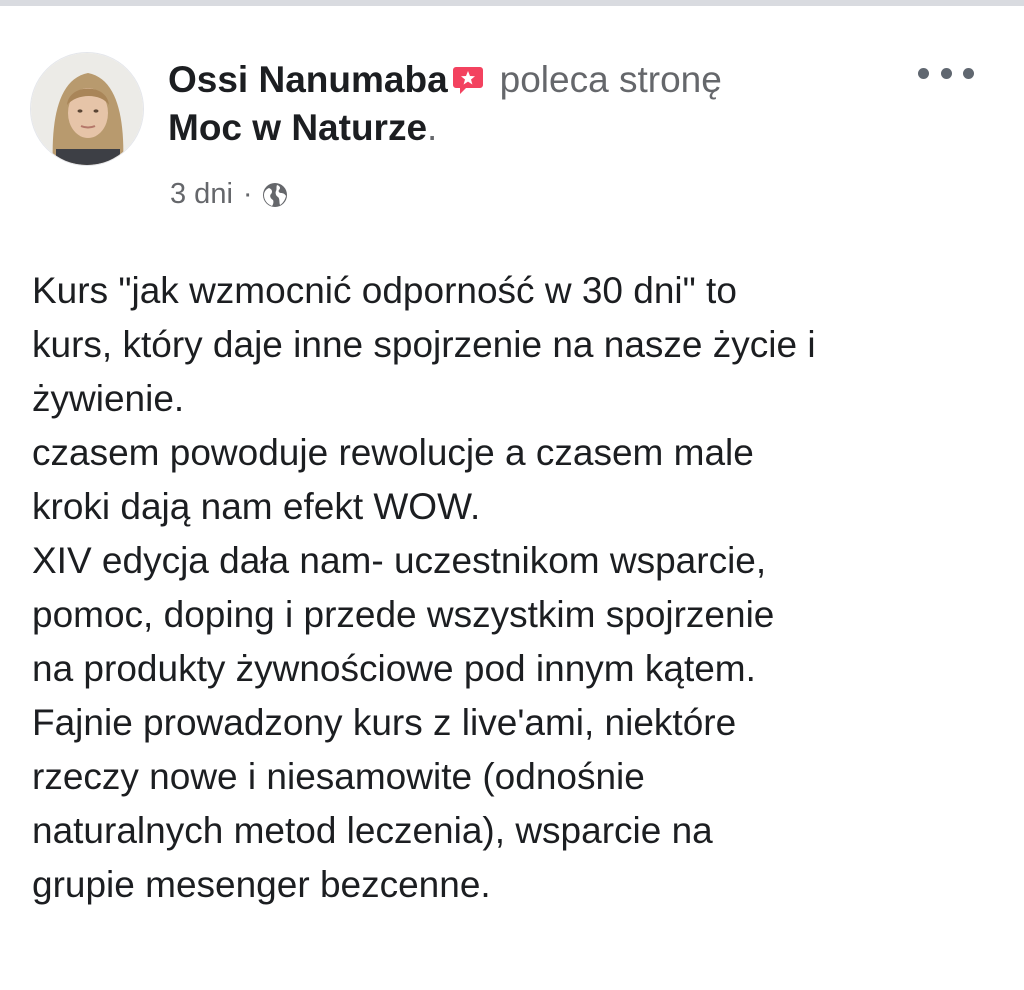 The width and height of the screenshot is (1024, 990). I want to click on author-name: Ossi Nanumaba, so click(308, 79).